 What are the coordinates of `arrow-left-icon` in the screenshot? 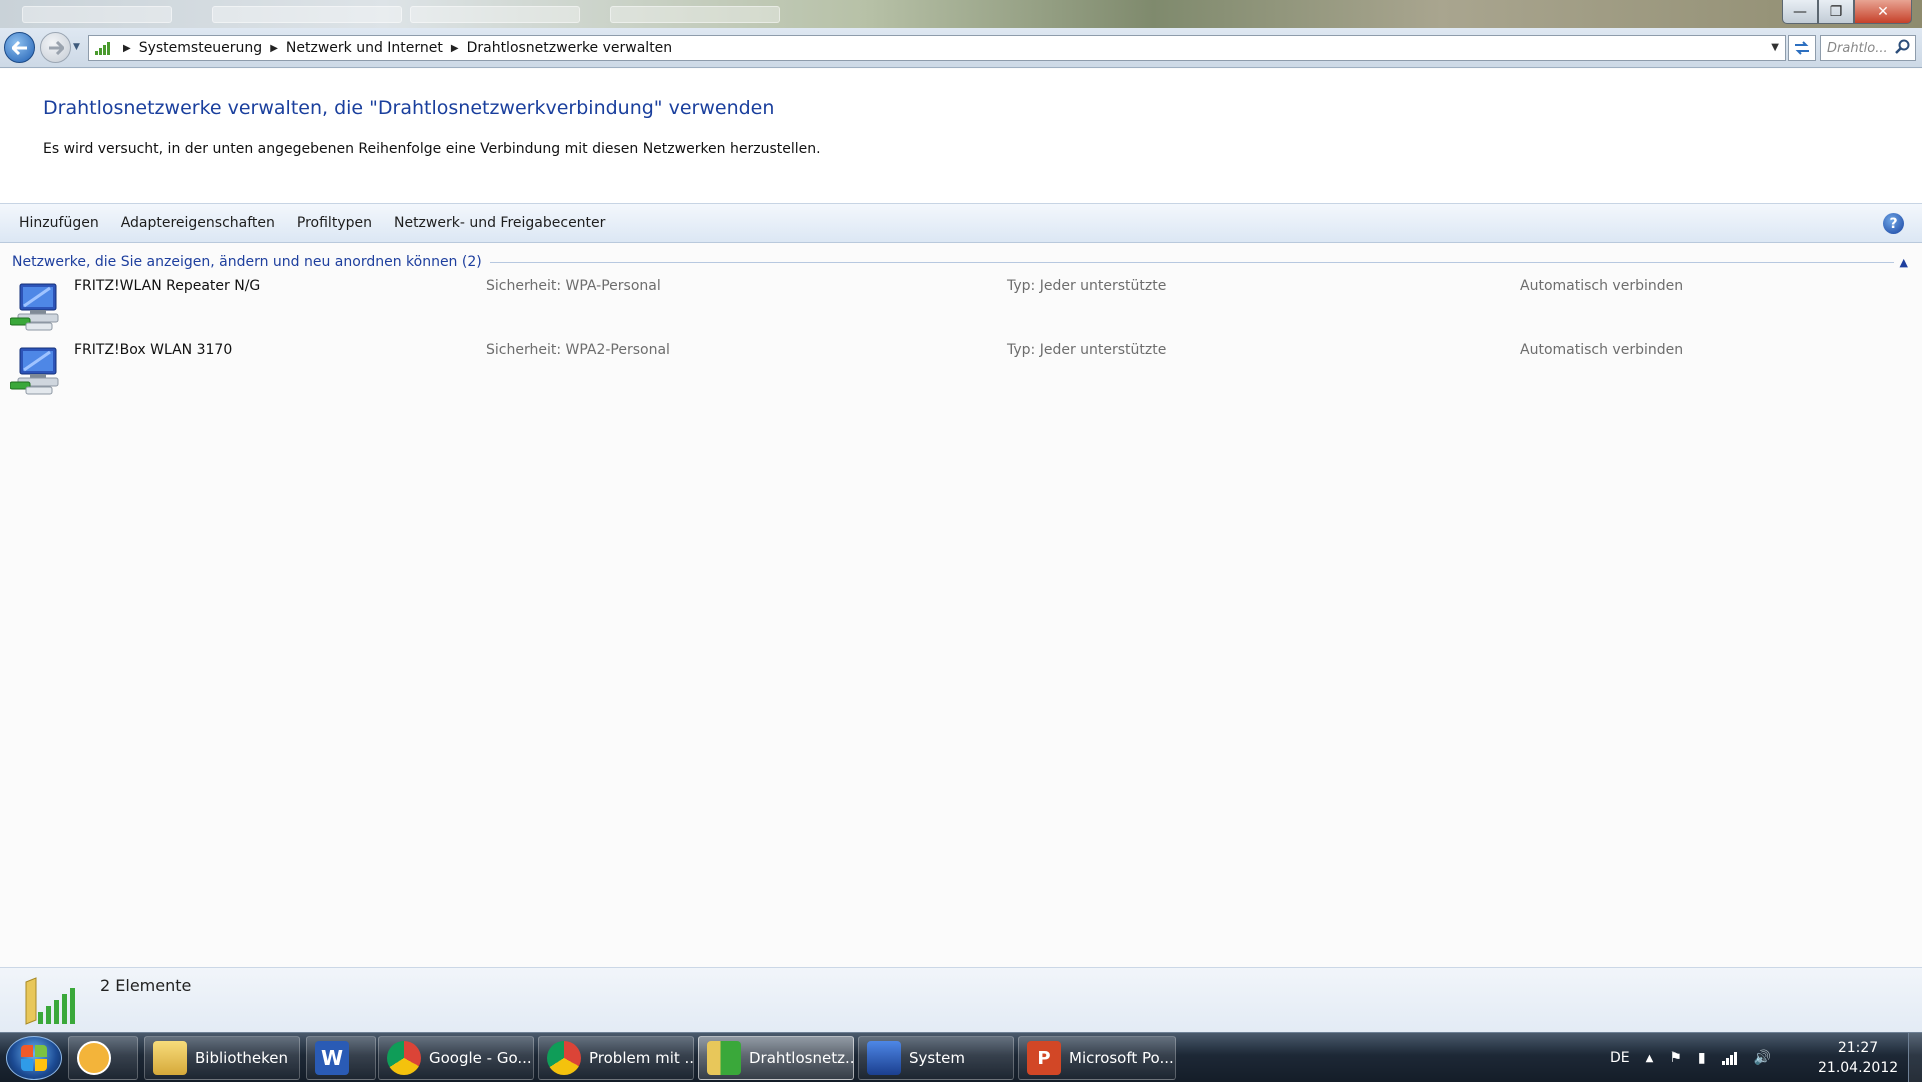 It's located at (19, 47).